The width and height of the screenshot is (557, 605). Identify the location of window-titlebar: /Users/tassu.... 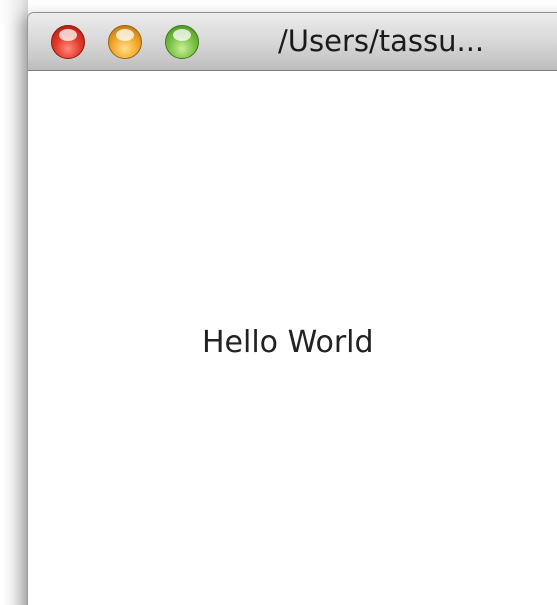
(292, 42).